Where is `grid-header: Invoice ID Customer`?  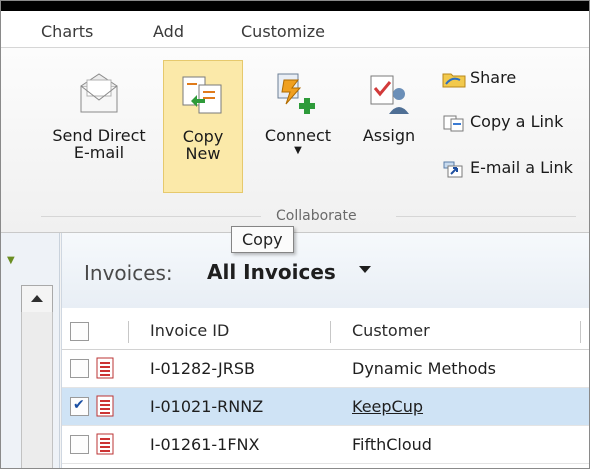
grid-header: Invoice ID Customer is located at coordinates (325, 331).